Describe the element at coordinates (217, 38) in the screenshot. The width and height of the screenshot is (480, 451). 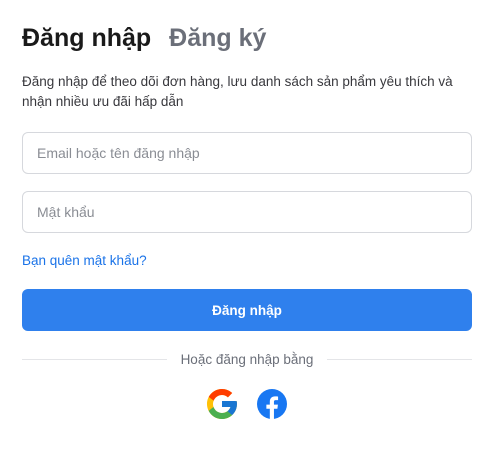
I see `tab-register: Đăng ký` at that location.